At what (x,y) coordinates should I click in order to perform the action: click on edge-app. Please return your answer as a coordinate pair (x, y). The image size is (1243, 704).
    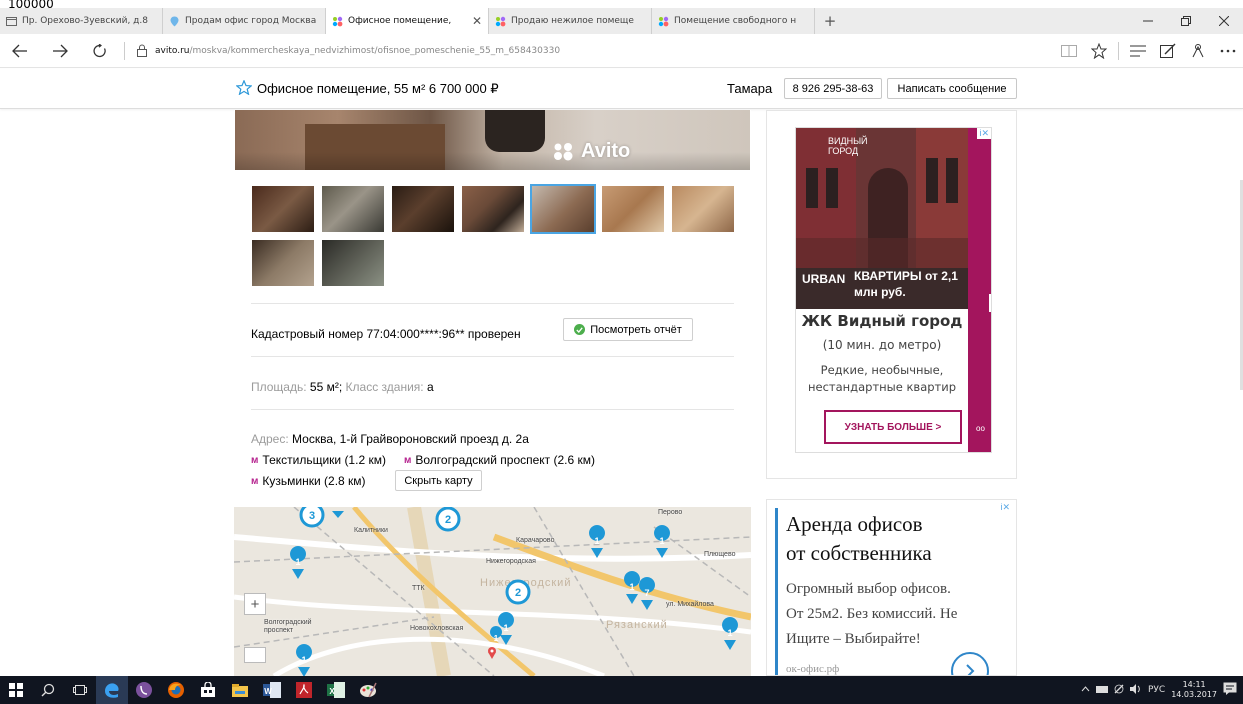
    Looking at the image, I should click on (112, 690).